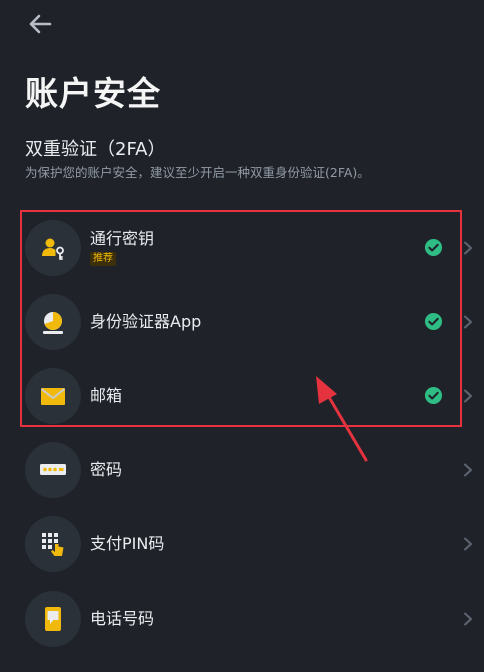  What do you see at coordinates (242, 248) in the screenshot?
I see `passkey-row: 通行密钥 推荐` at bounding box center [242, 248].